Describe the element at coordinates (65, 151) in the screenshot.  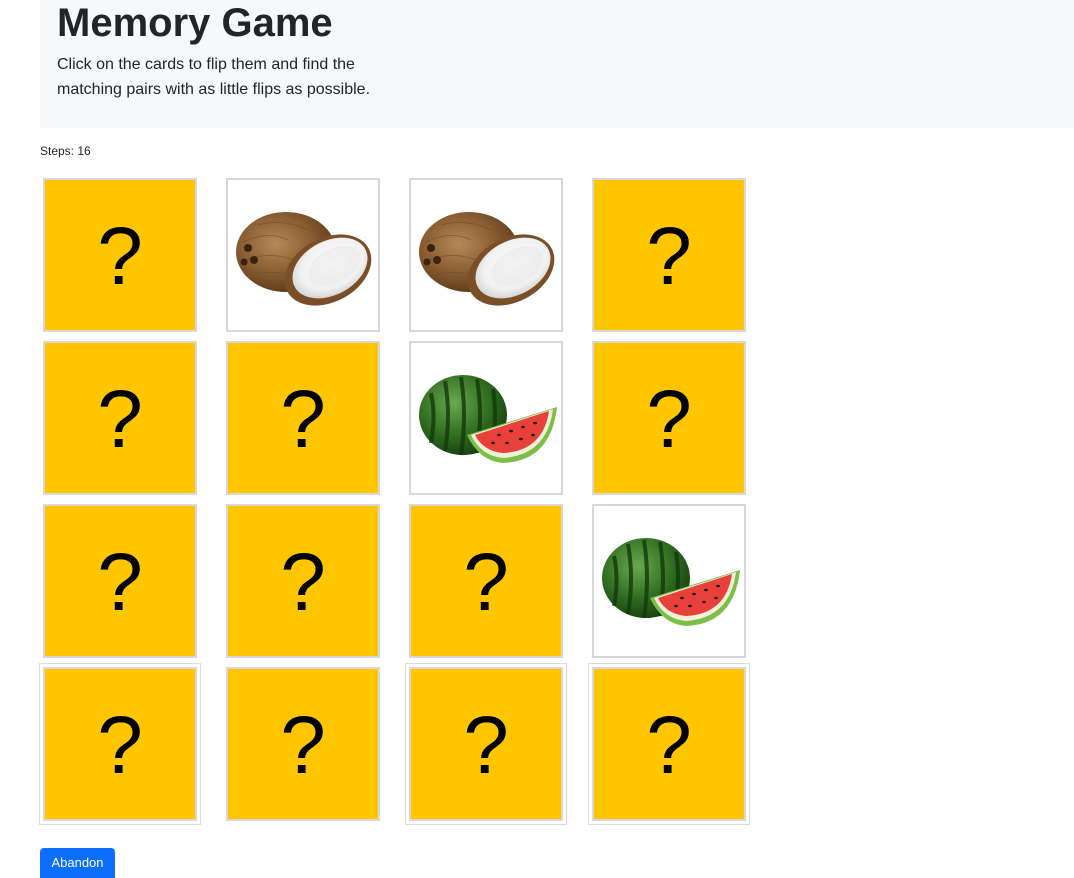
I see `steps-counter: Steps: 16` at that location.